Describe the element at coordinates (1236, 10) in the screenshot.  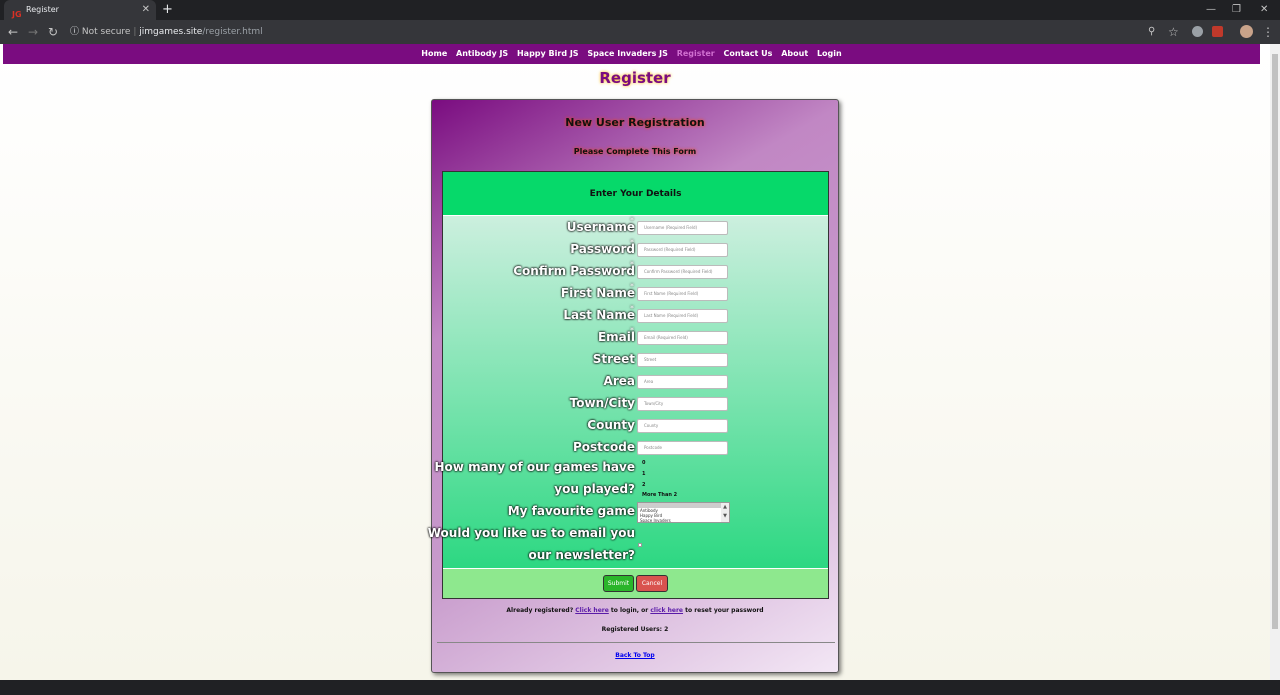
I see `restore-icon: ❐` at that location.